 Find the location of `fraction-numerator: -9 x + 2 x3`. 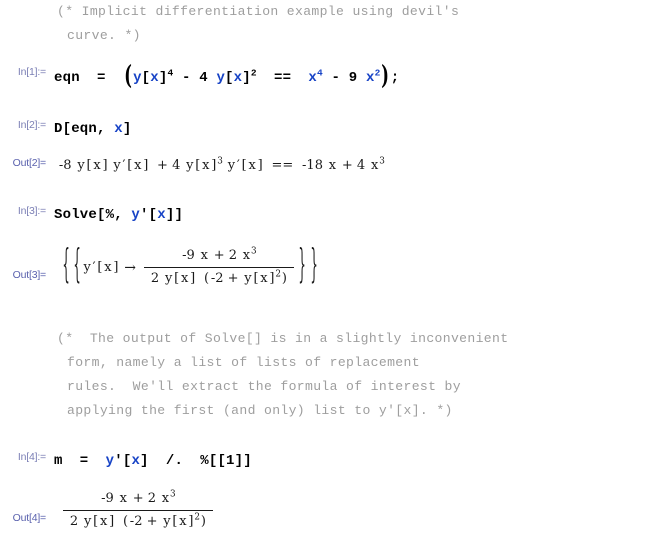

fraction-numerator: -9 x + 2 x3 is located at coordinates (219, 256).